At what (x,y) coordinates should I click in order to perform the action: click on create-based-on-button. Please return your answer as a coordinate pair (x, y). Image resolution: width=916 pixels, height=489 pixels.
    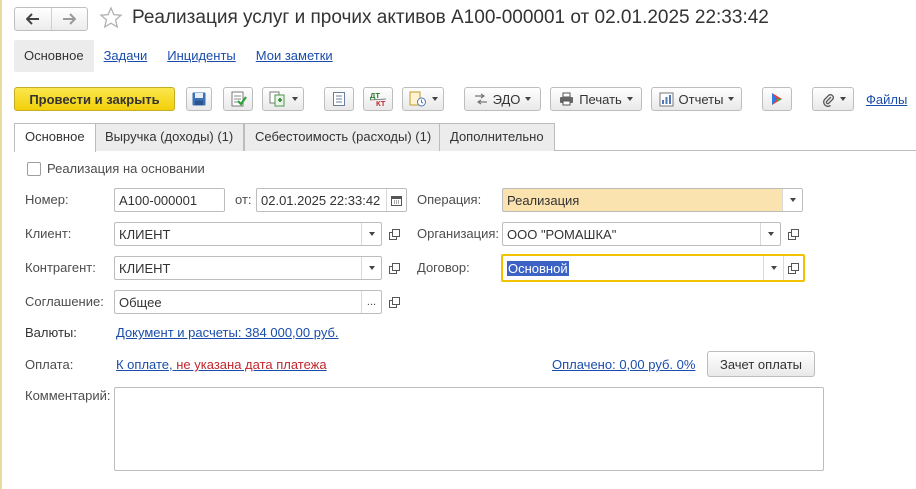
    Looking at the image, I should click on (283, 99).